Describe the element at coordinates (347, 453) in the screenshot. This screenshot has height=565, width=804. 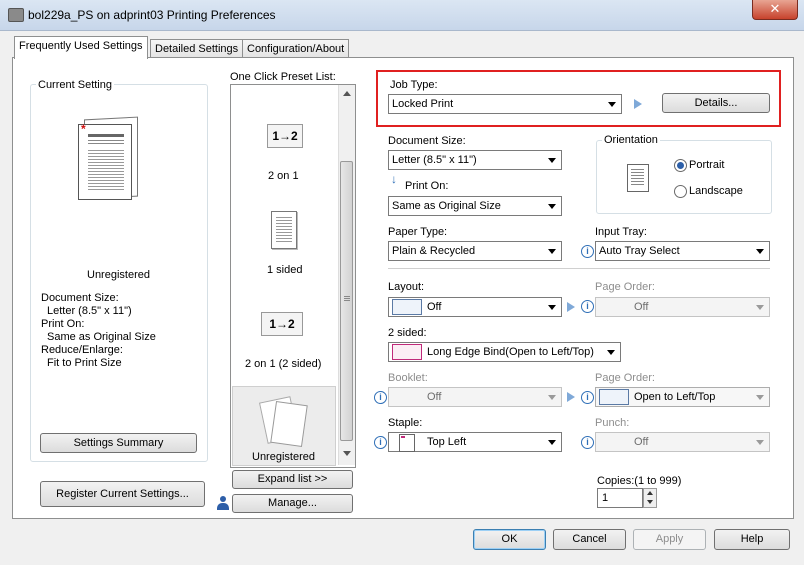
I see `scroll-down-icon` at that location.